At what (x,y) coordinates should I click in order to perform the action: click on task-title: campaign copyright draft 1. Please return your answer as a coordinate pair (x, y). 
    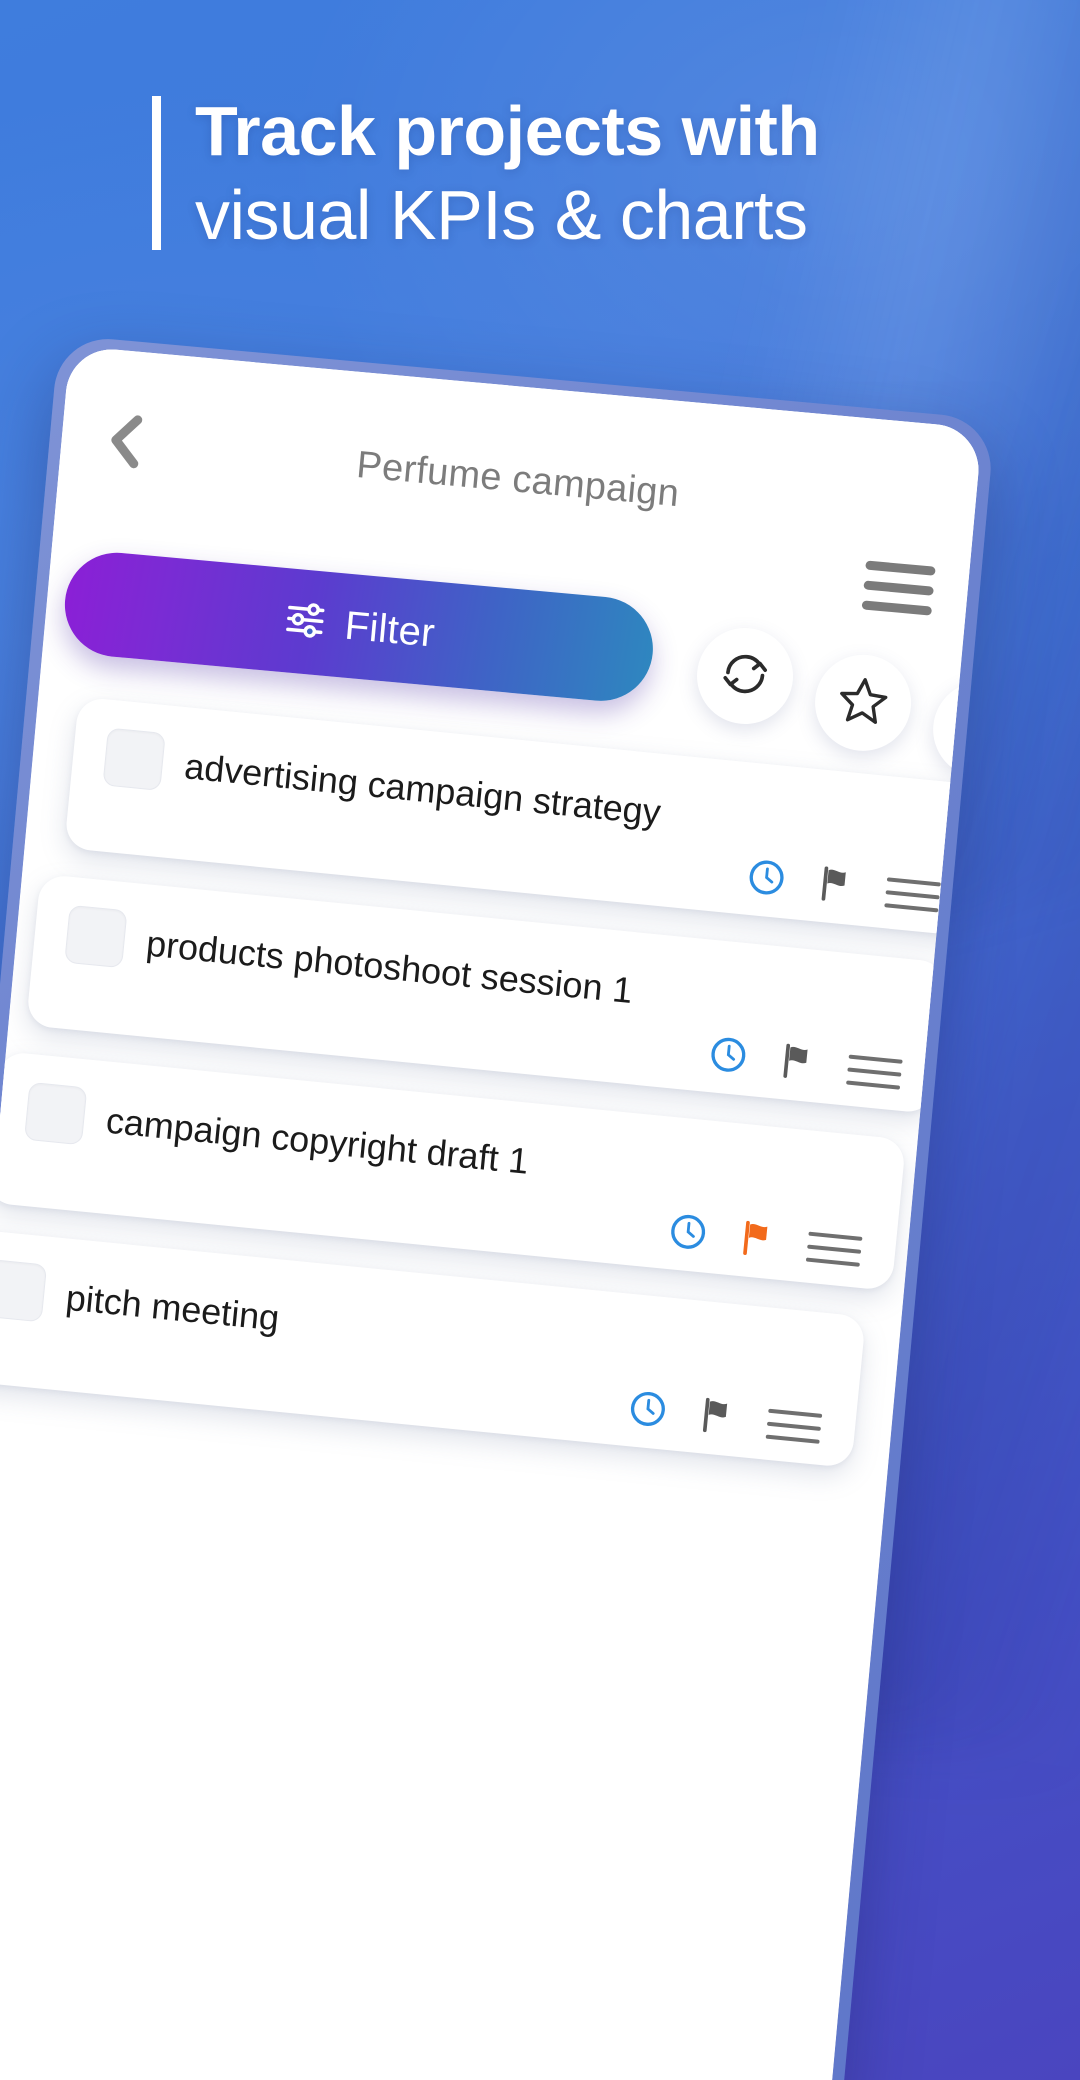
    Looking at the image, I should click on (317, 1140).